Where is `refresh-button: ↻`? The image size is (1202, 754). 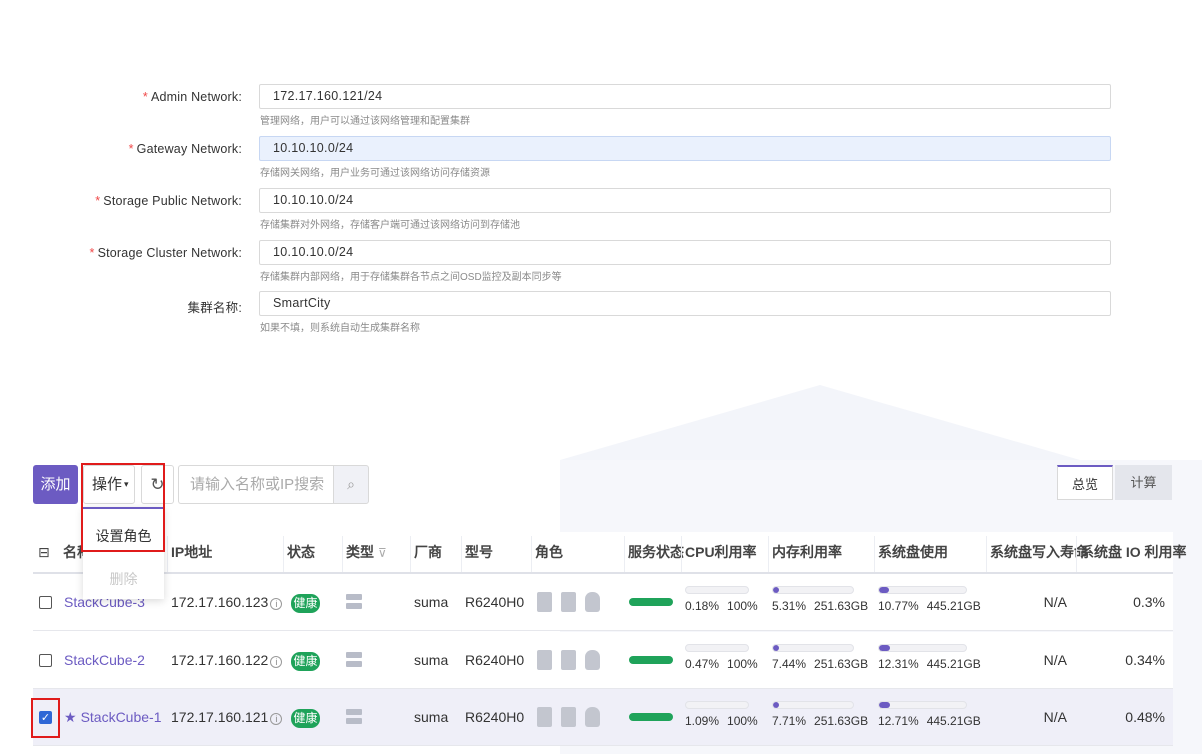 refresh-button: ↻ is located at coordinates (157, 484).